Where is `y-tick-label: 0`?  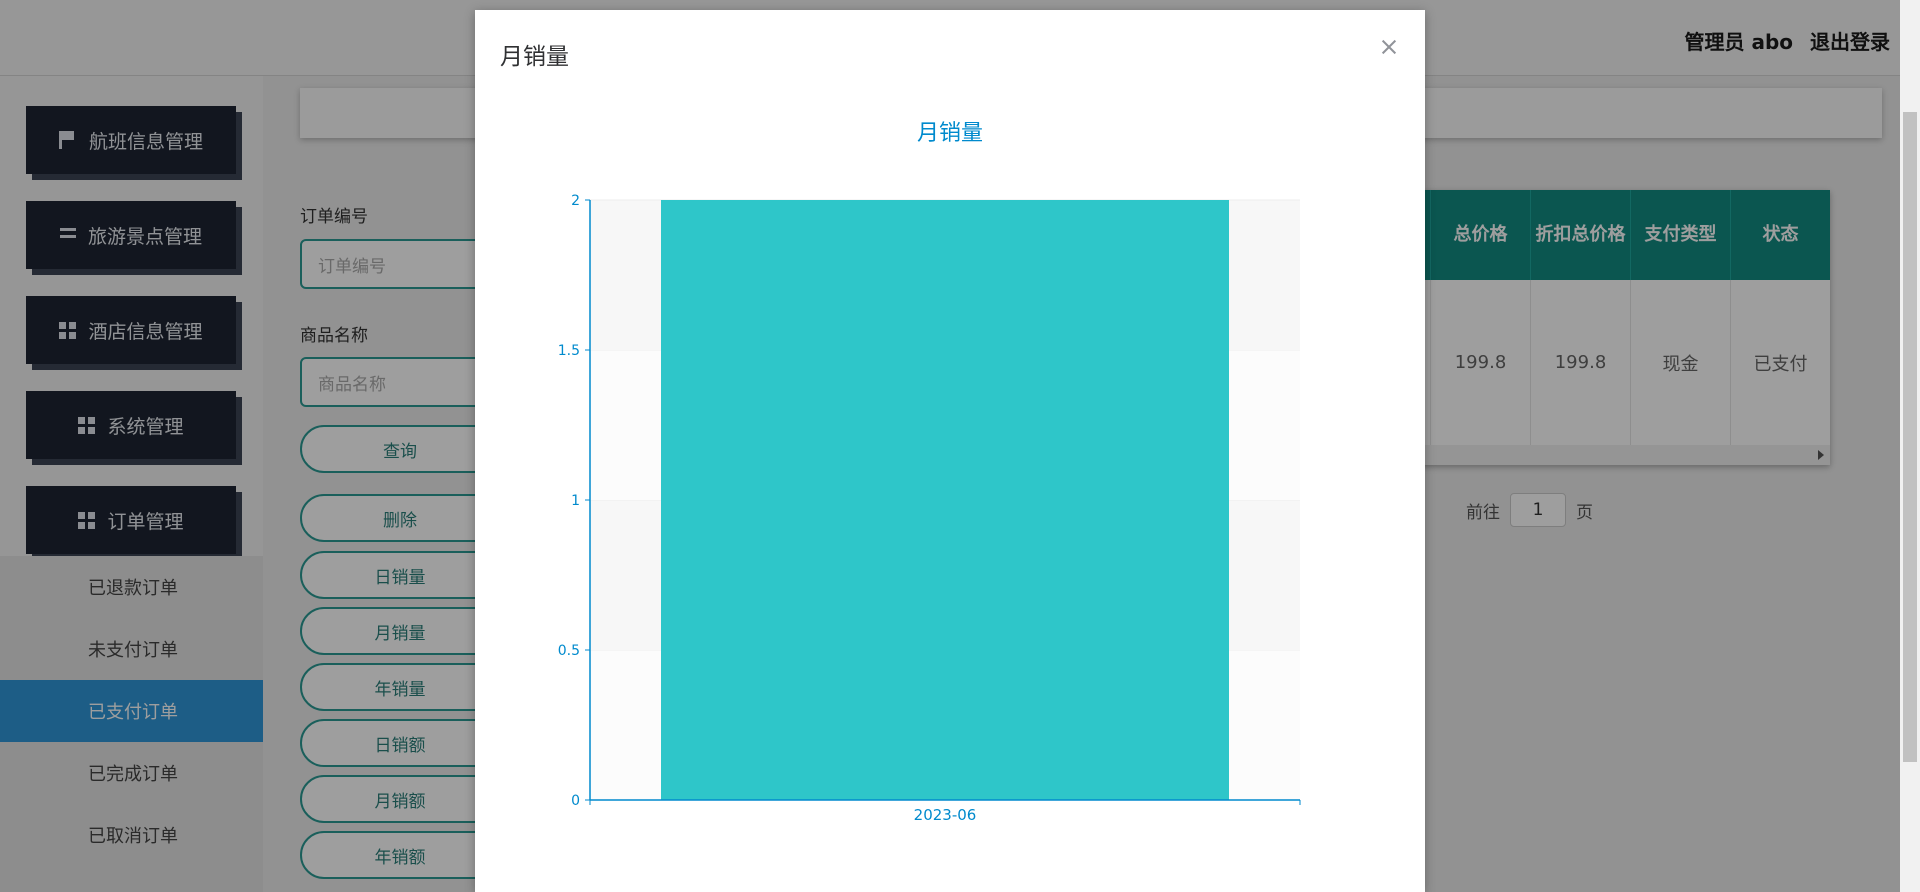 y-tick-label: 0 is located at coordinates (575, 801).